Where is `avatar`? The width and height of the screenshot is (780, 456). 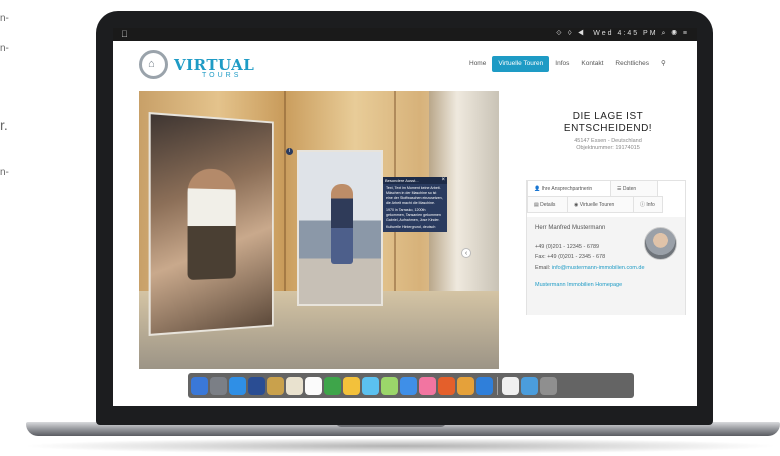 avatar is located at coordinates (660, 243).